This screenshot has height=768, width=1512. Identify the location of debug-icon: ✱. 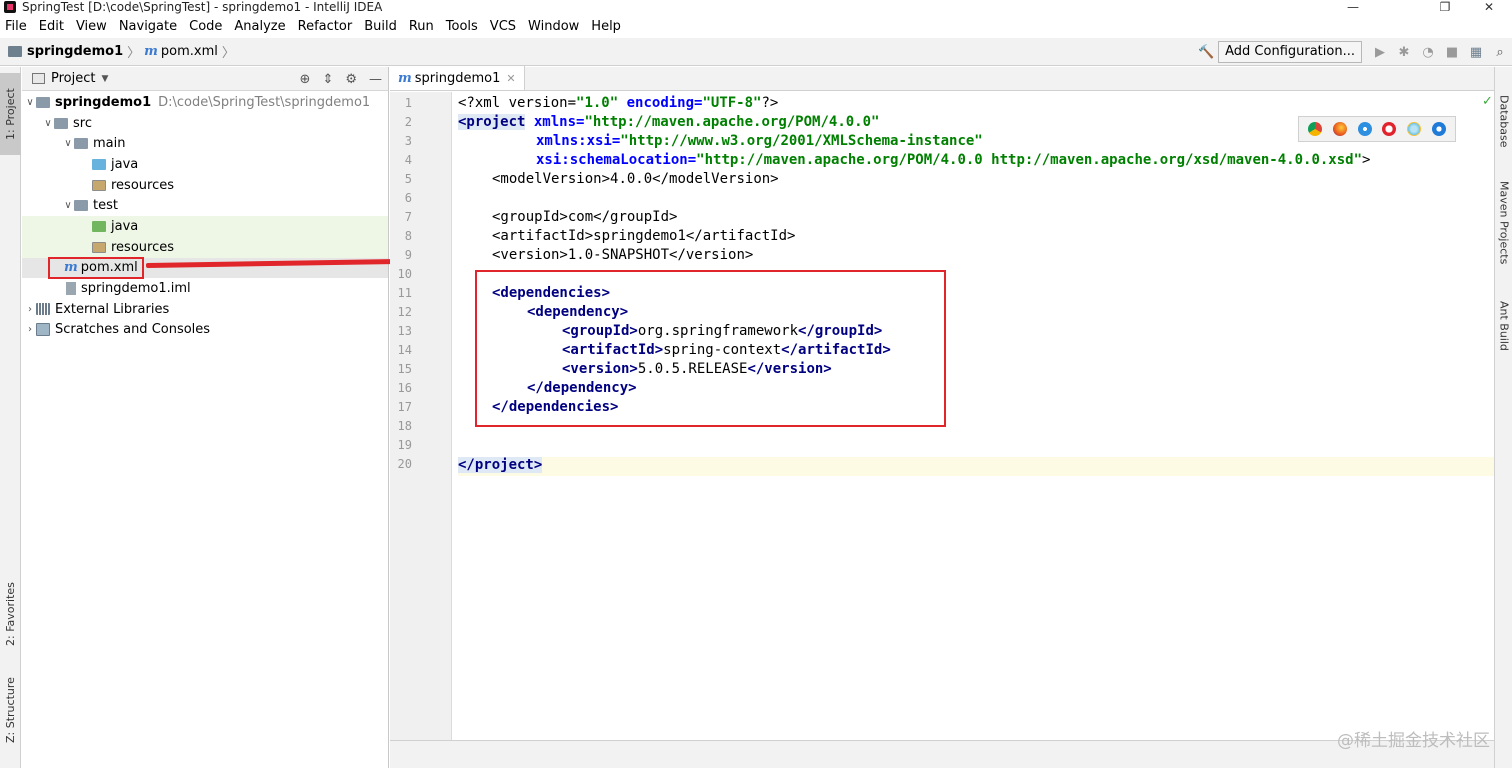
(1404, 52).